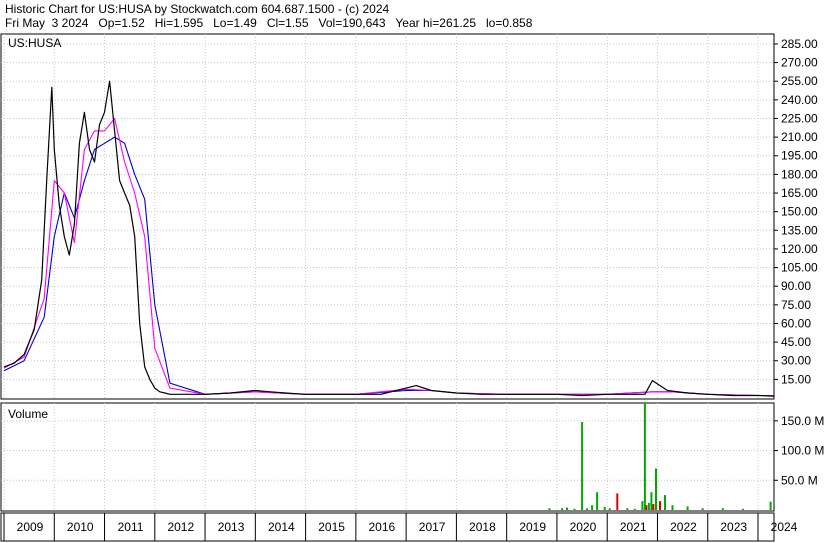 This screenshot has width=830, height=543. Describe the element at coordinates (482, 527) in the screenshot. I see `year-tick-label: 2018` at that location.